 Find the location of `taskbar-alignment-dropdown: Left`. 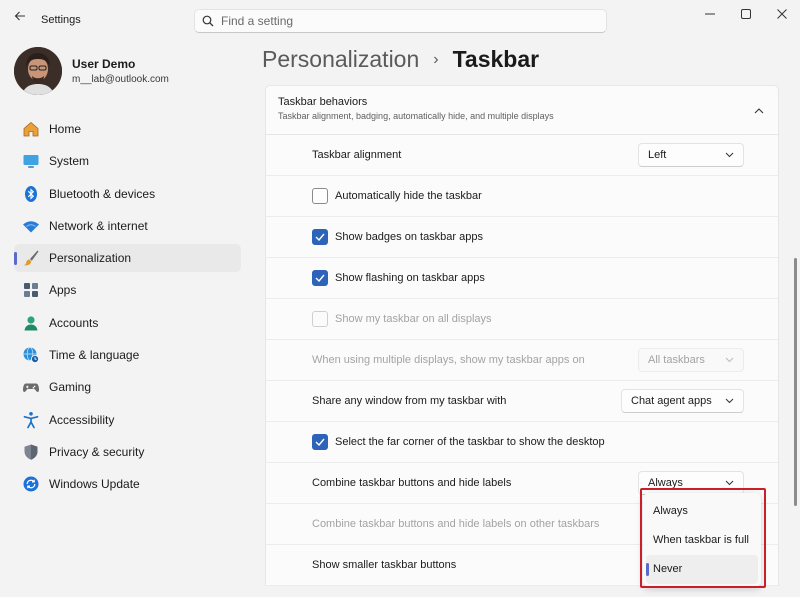

taskbar-alignment-dropdown: Left is located at coordinates (691, 155).